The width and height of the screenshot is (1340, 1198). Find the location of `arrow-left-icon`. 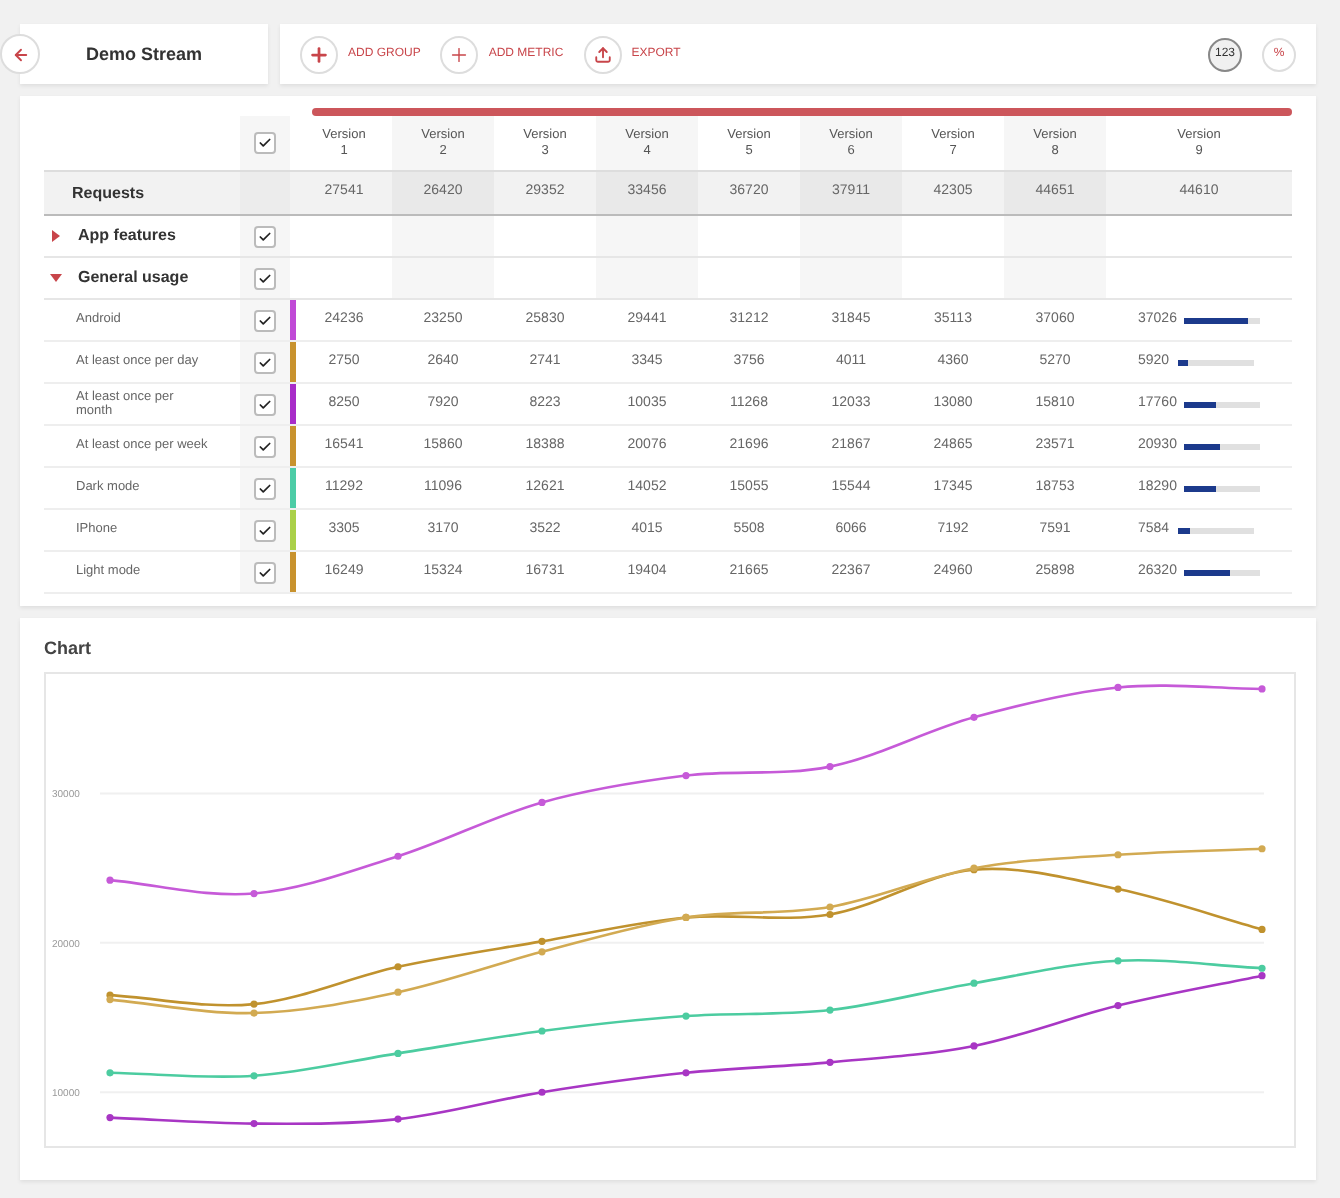

arrow-left-icon is located at coordinates (20, 54).